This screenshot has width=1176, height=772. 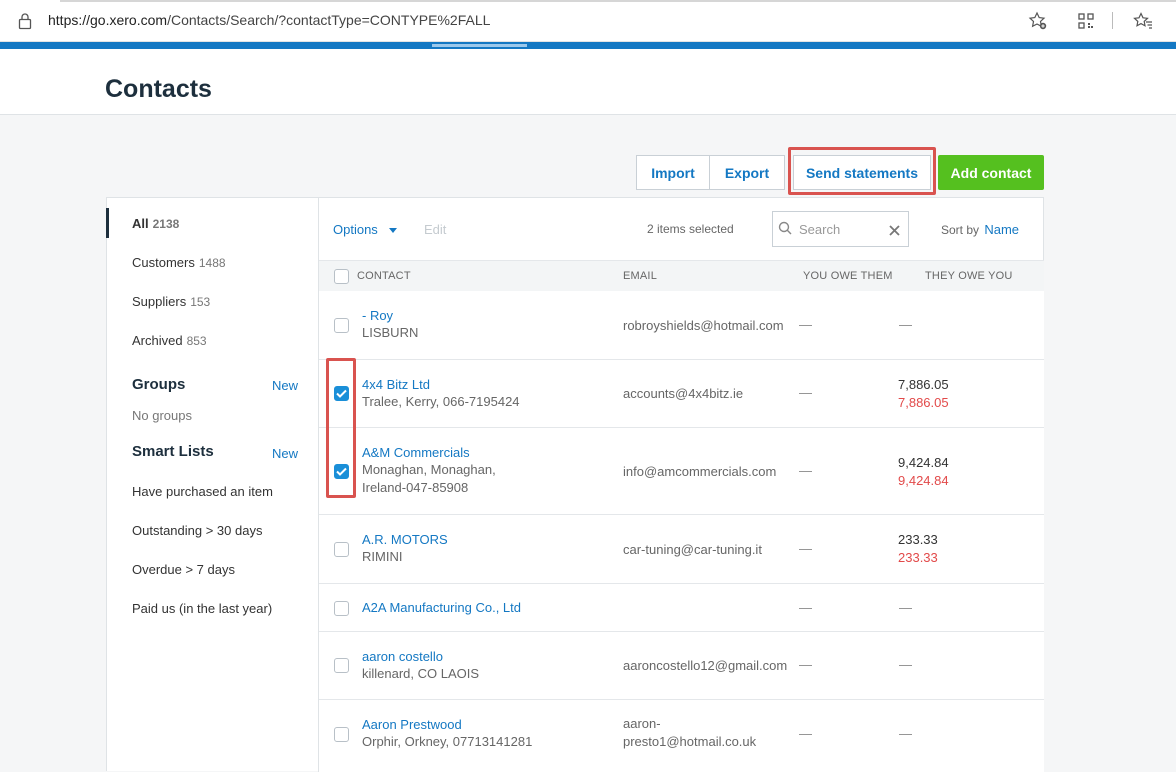 What do you see at coordinates (848, 276) in the screenshot?
I see `column-you-owe-them: YOU OWE THEM` at bounding box center [848, 276].